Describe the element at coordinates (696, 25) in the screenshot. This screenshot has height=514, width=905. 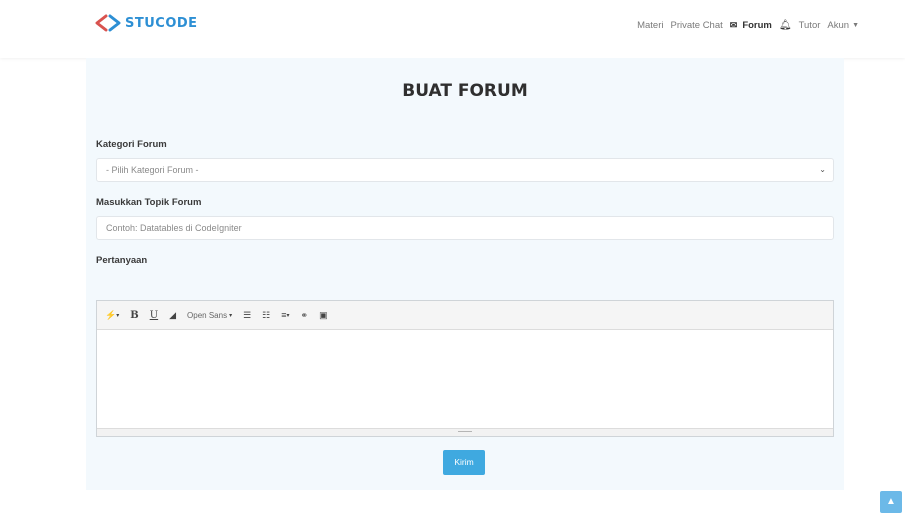
I see `nav-item-private-chat: Private Chat` at that location.